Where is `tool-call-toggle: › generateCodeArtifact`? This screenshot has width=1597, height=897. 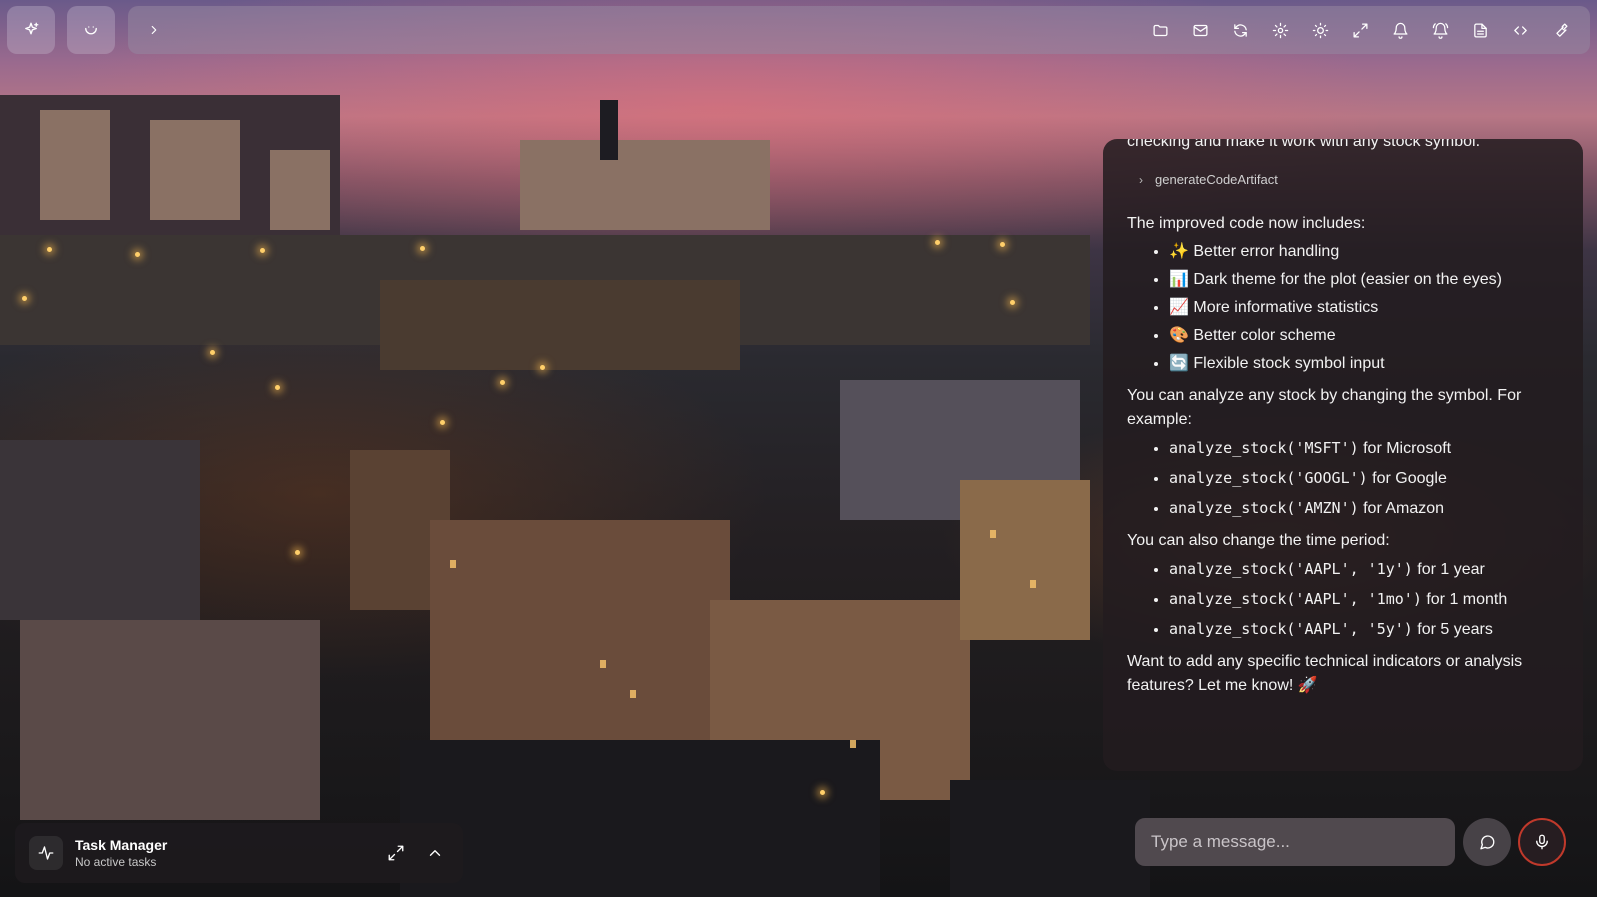
tool-call-toggle: › generateCodeArtifact is located at coordinates (1349, 180).